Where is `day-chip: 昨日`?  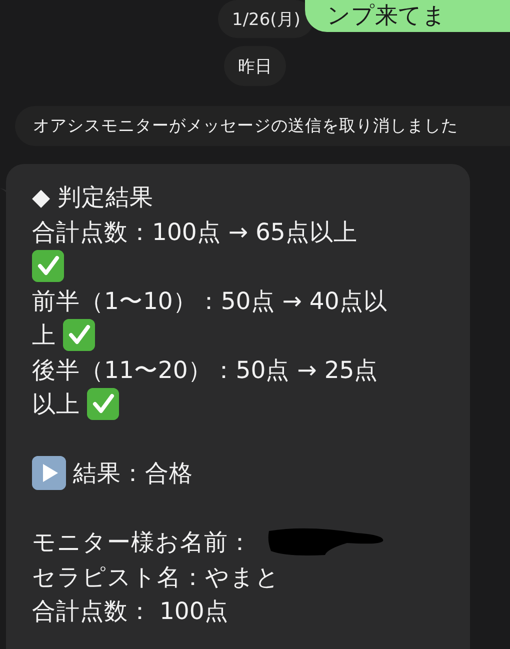 day-chip: 昨日 is located at coordinates (255, 66).